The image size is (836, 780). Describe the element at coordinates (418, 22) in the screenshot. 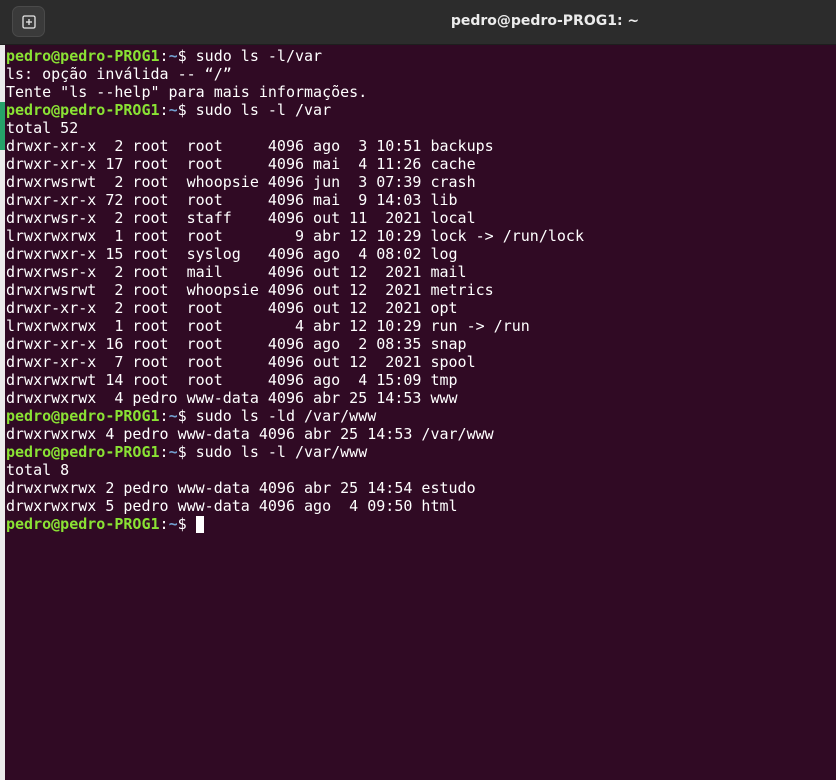

I see `title-bar: pedro@pedro-PROG1: ~` at that location.